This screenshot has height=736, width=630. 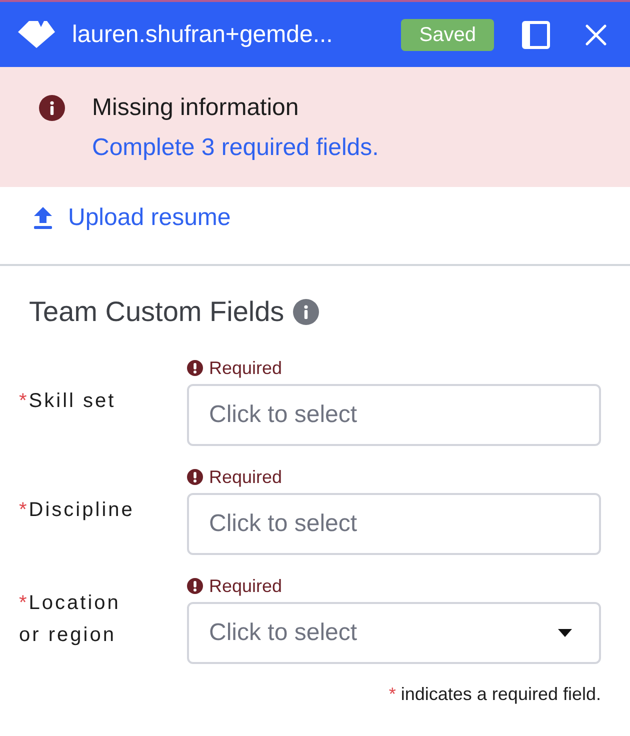 I want to click on field-label: *Skill set, so click(x=68, y=401).